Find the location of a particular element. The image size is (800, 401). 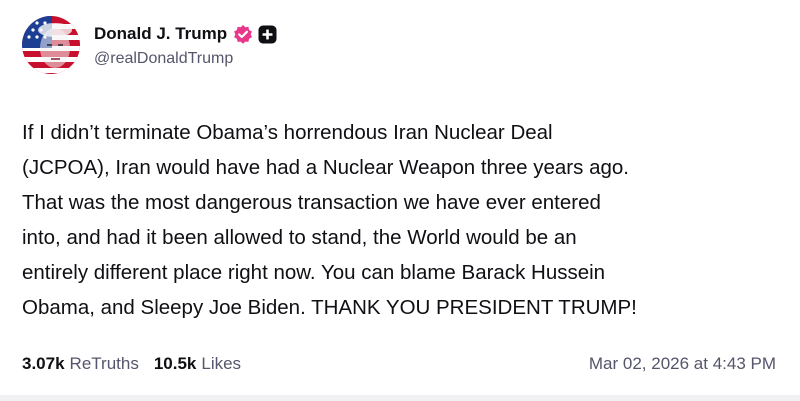

avatar-image is located at coordinates (51, 45).